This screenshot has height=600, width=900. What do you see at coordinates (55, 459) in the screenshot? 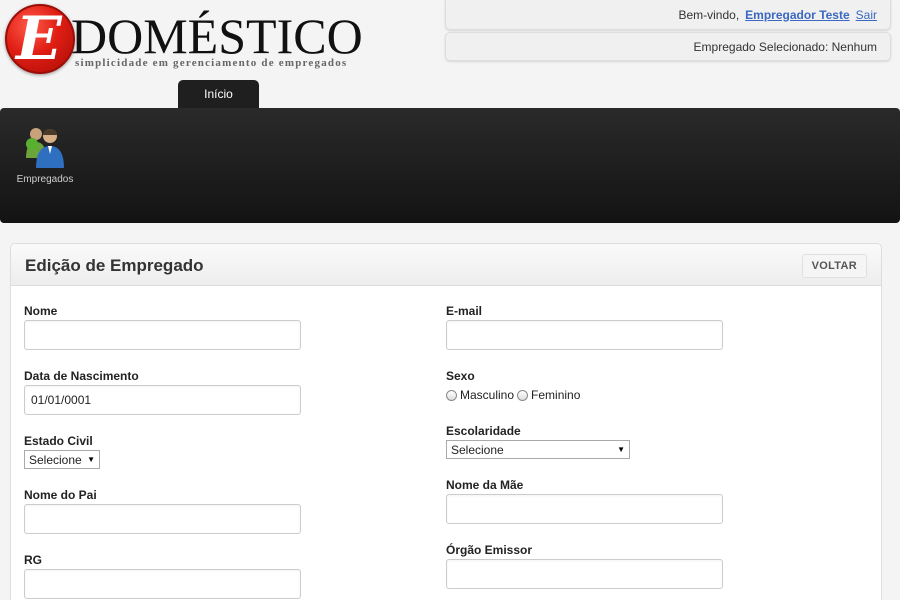
I see `marital-status-value: Selecione` at bounding box center [55, 459].